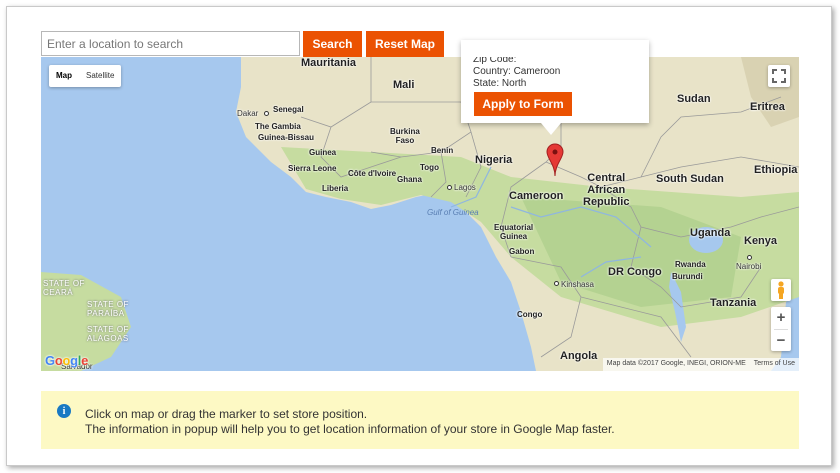 This screenshot has width=840, height=473. What do you see at coordinates (530, 314) in the screenshot?
I see `label-congo: Congo` at bounding box center [530, 314].